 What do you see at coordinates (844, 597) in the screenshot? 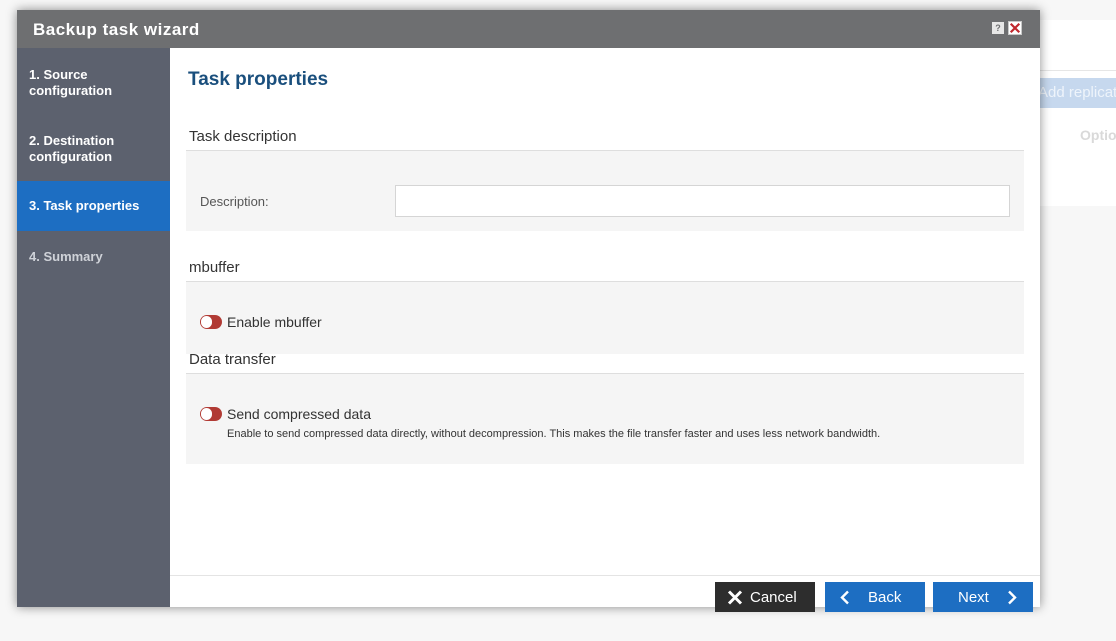
I see `chevron-left-icon` at bounding box center [844, 597].